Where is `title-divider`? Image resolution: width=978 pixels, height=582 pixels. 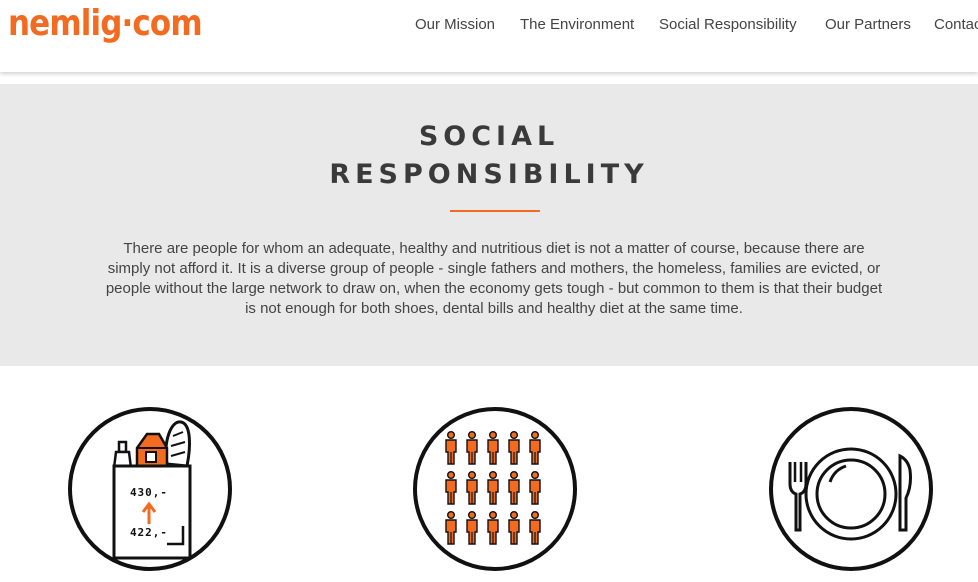 title-divider is located at coordinates (495, 211).